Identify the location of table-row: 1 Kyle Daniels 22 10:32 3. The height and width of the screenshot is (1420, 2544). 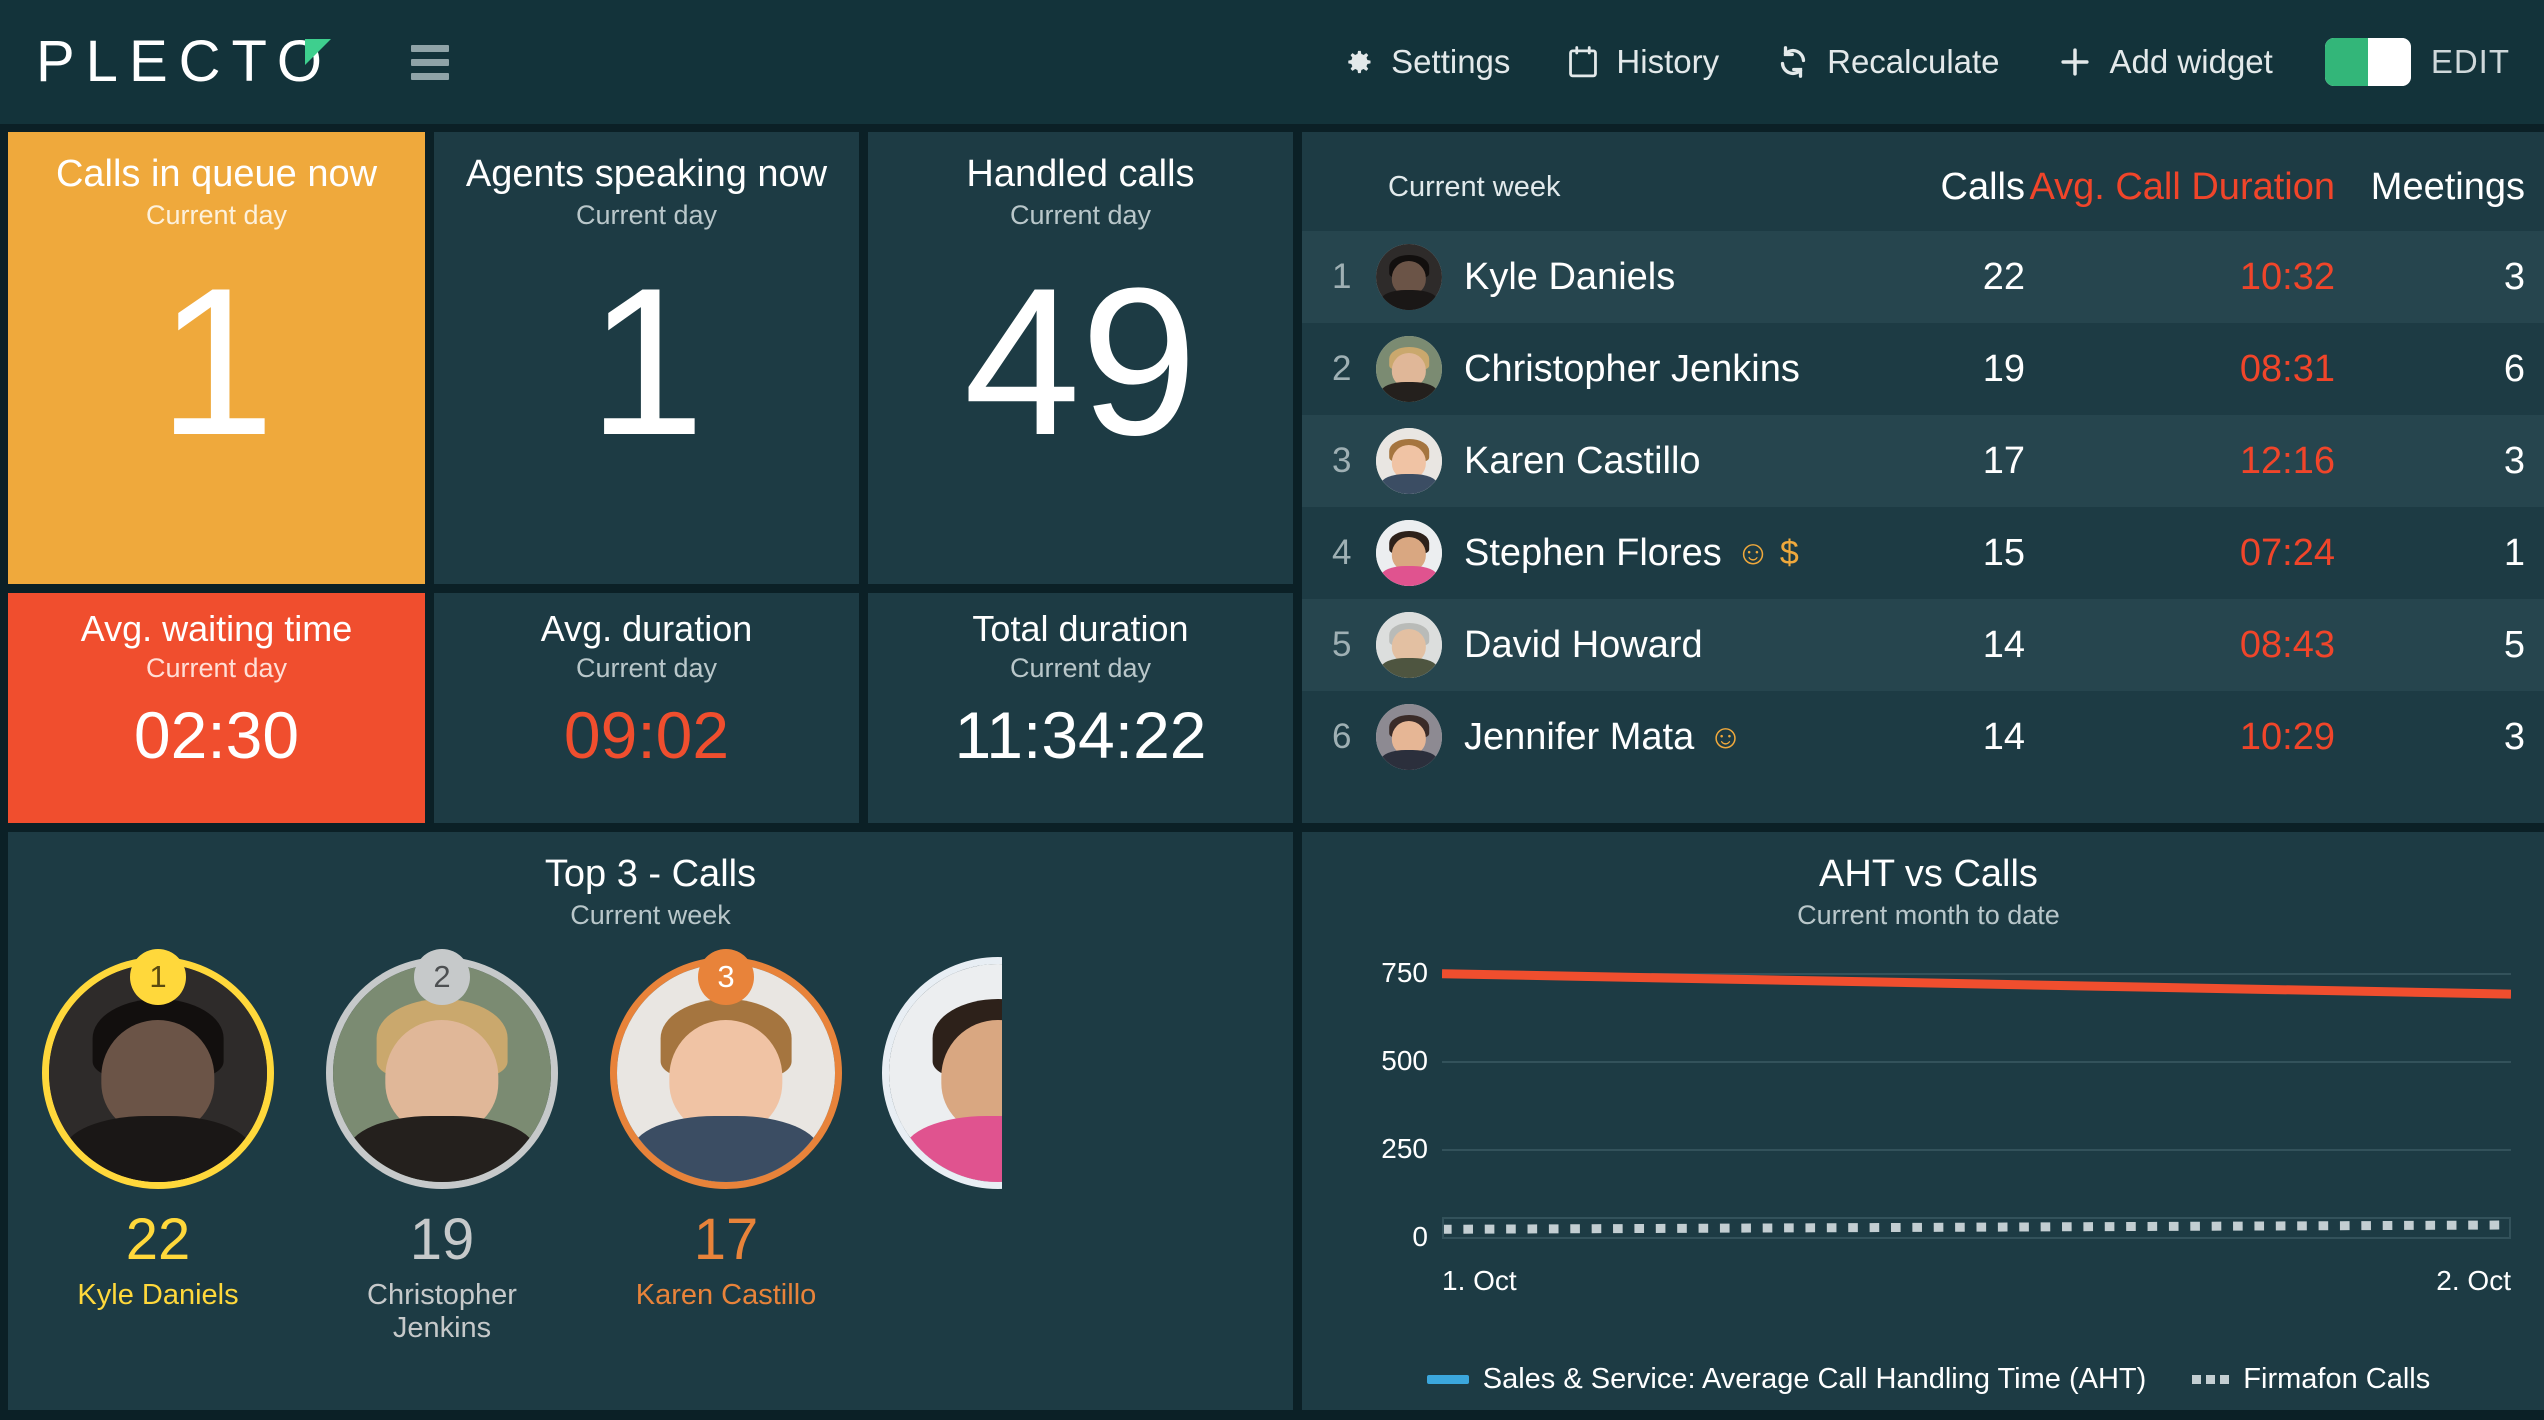
(1923, 277).